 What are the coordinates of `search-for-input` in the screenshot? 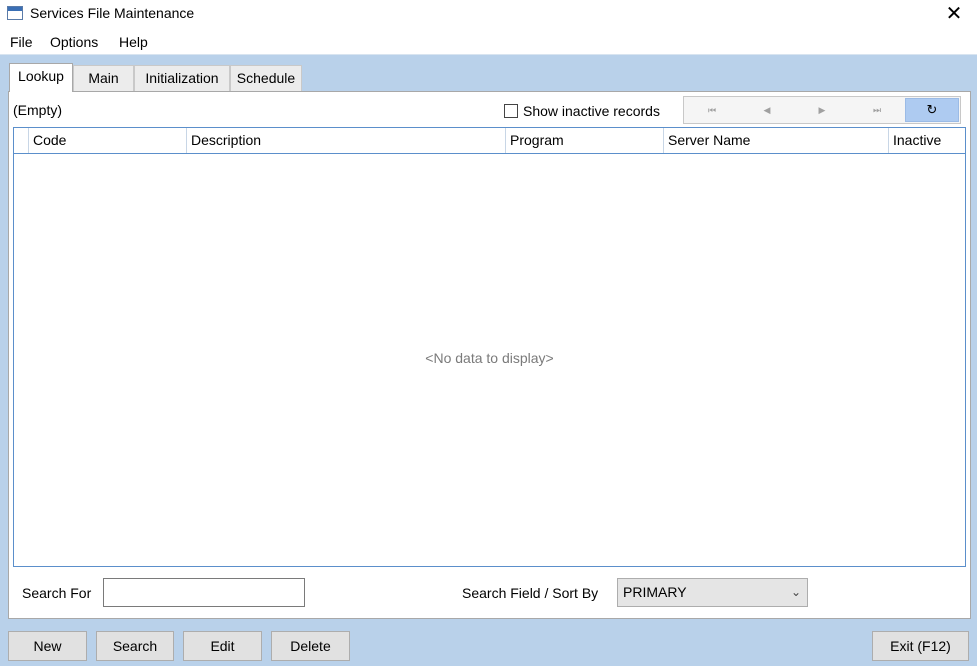 It's located at (204, 592).